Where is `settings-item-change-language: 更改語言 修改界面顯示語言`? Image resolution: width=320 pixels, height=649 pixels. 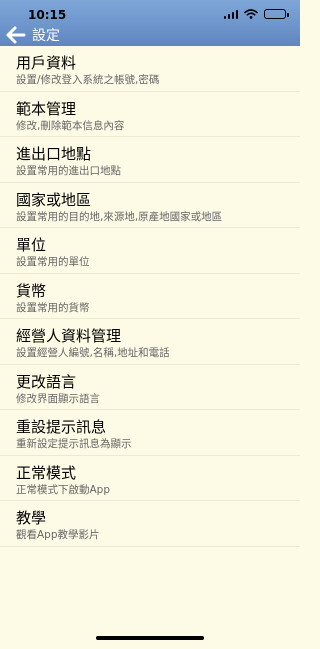 settings-item-change-language: 更改語言 修改界面顯示語言 is located at coordinates (150, 387).